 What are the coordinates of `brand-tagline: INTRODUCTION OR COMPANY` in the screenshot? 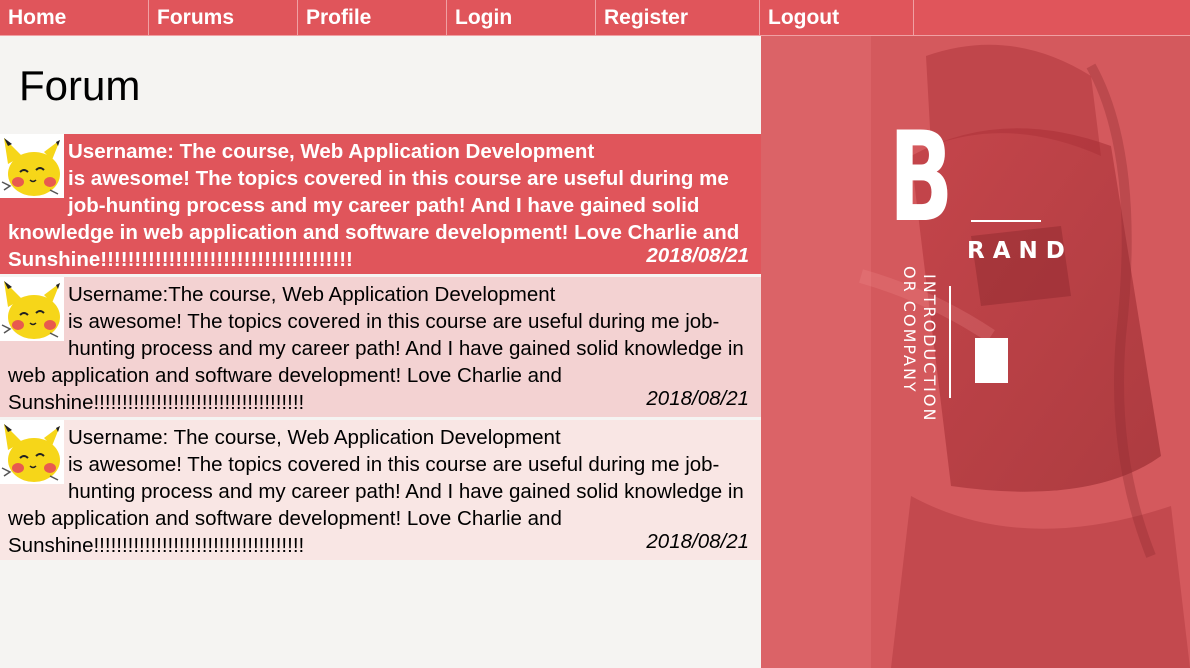 It's located at (924, 356).